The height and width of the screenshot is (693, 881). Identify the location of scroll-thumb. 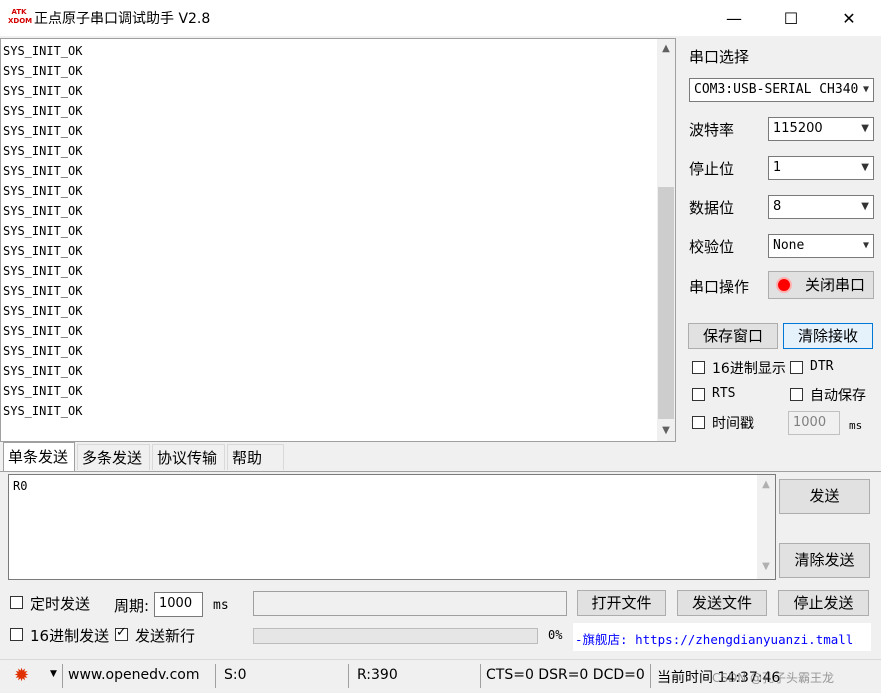
(666, 303).